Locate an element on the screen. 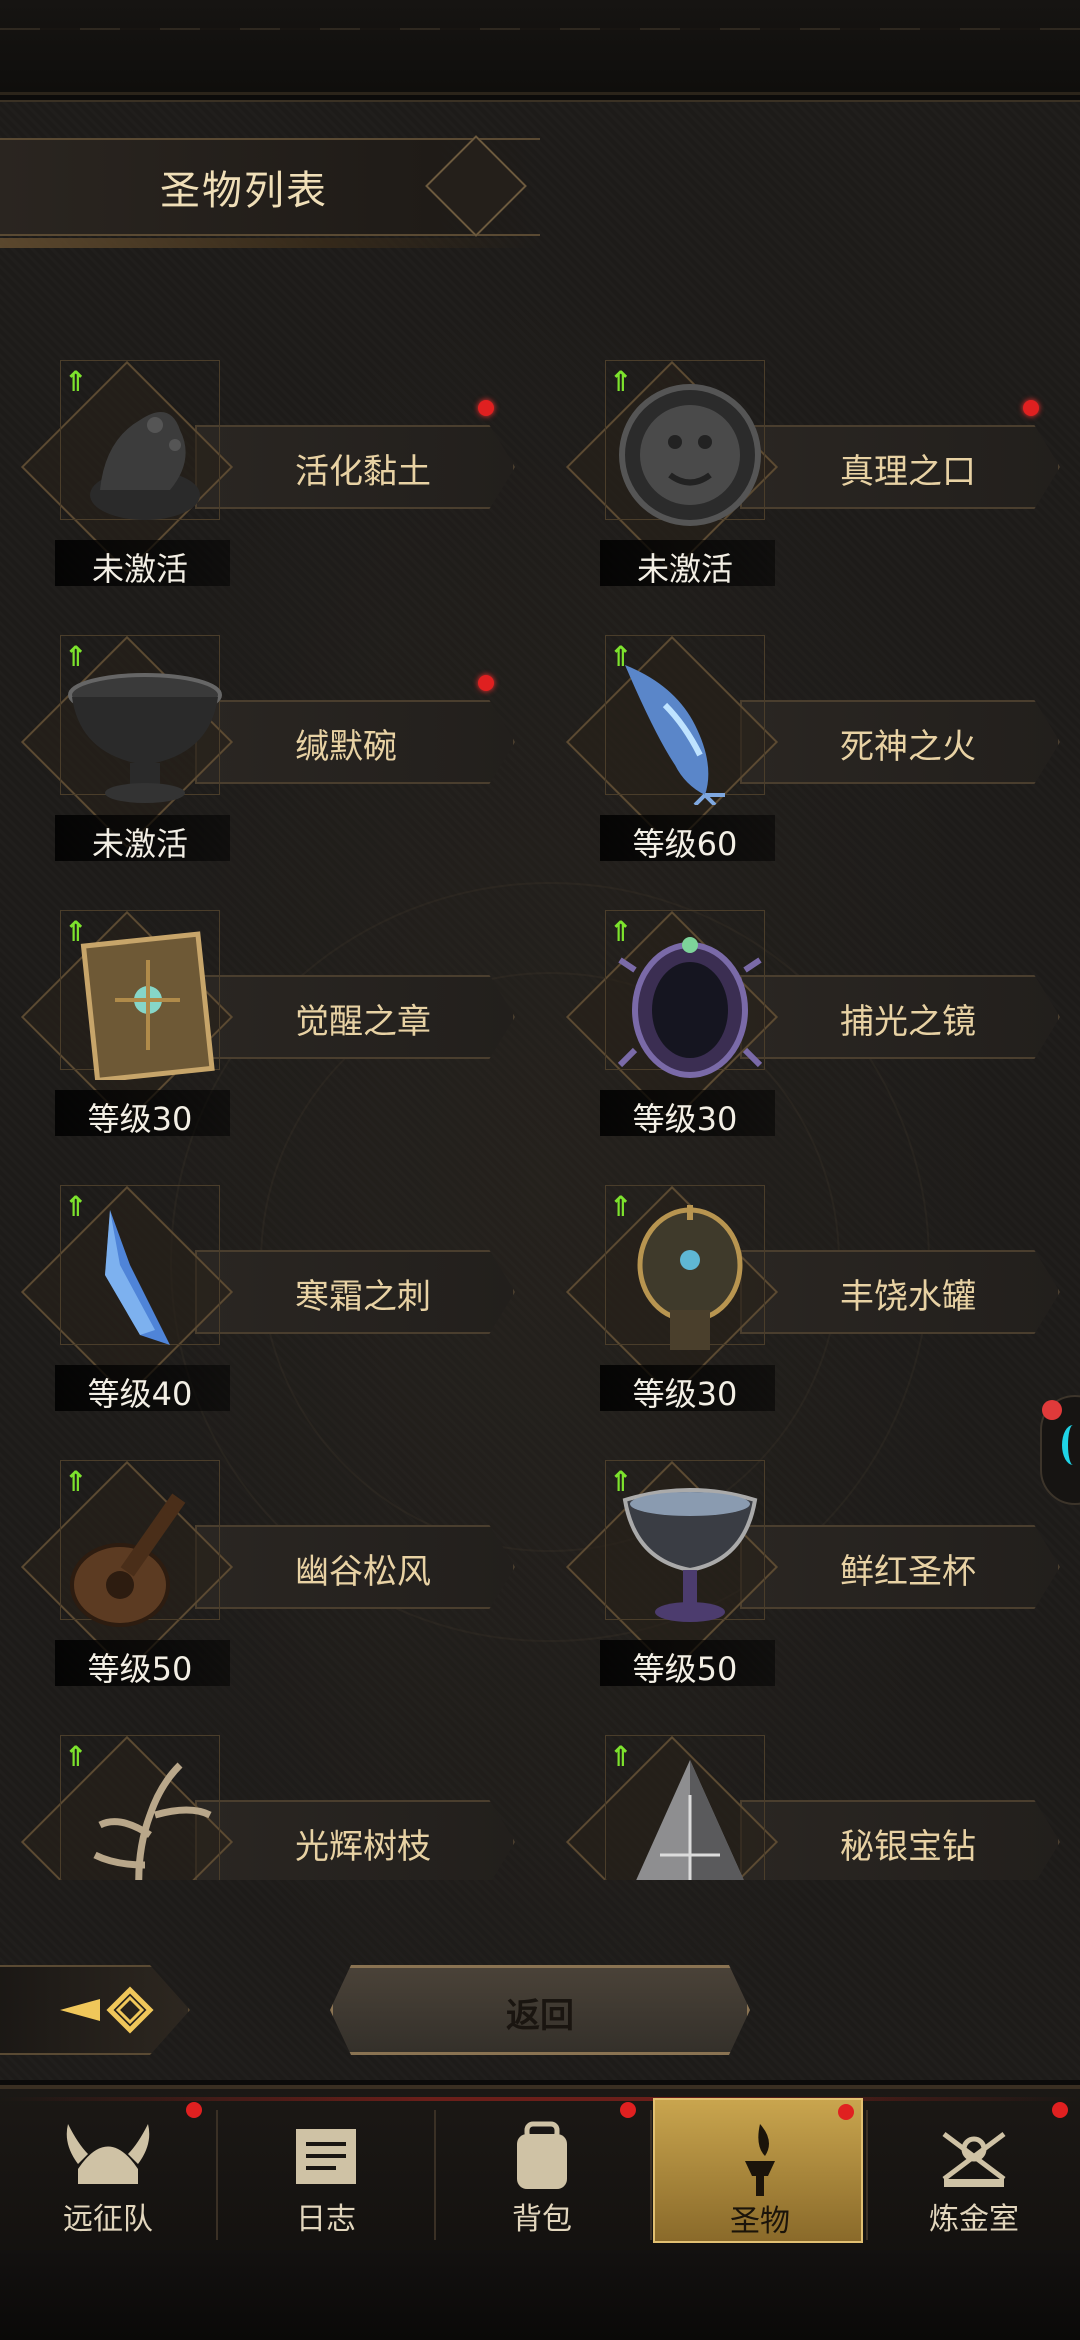 This screenshot has width=1080, height=2340. tab-torch: 圣物 is located at coordinates (758, 2170).